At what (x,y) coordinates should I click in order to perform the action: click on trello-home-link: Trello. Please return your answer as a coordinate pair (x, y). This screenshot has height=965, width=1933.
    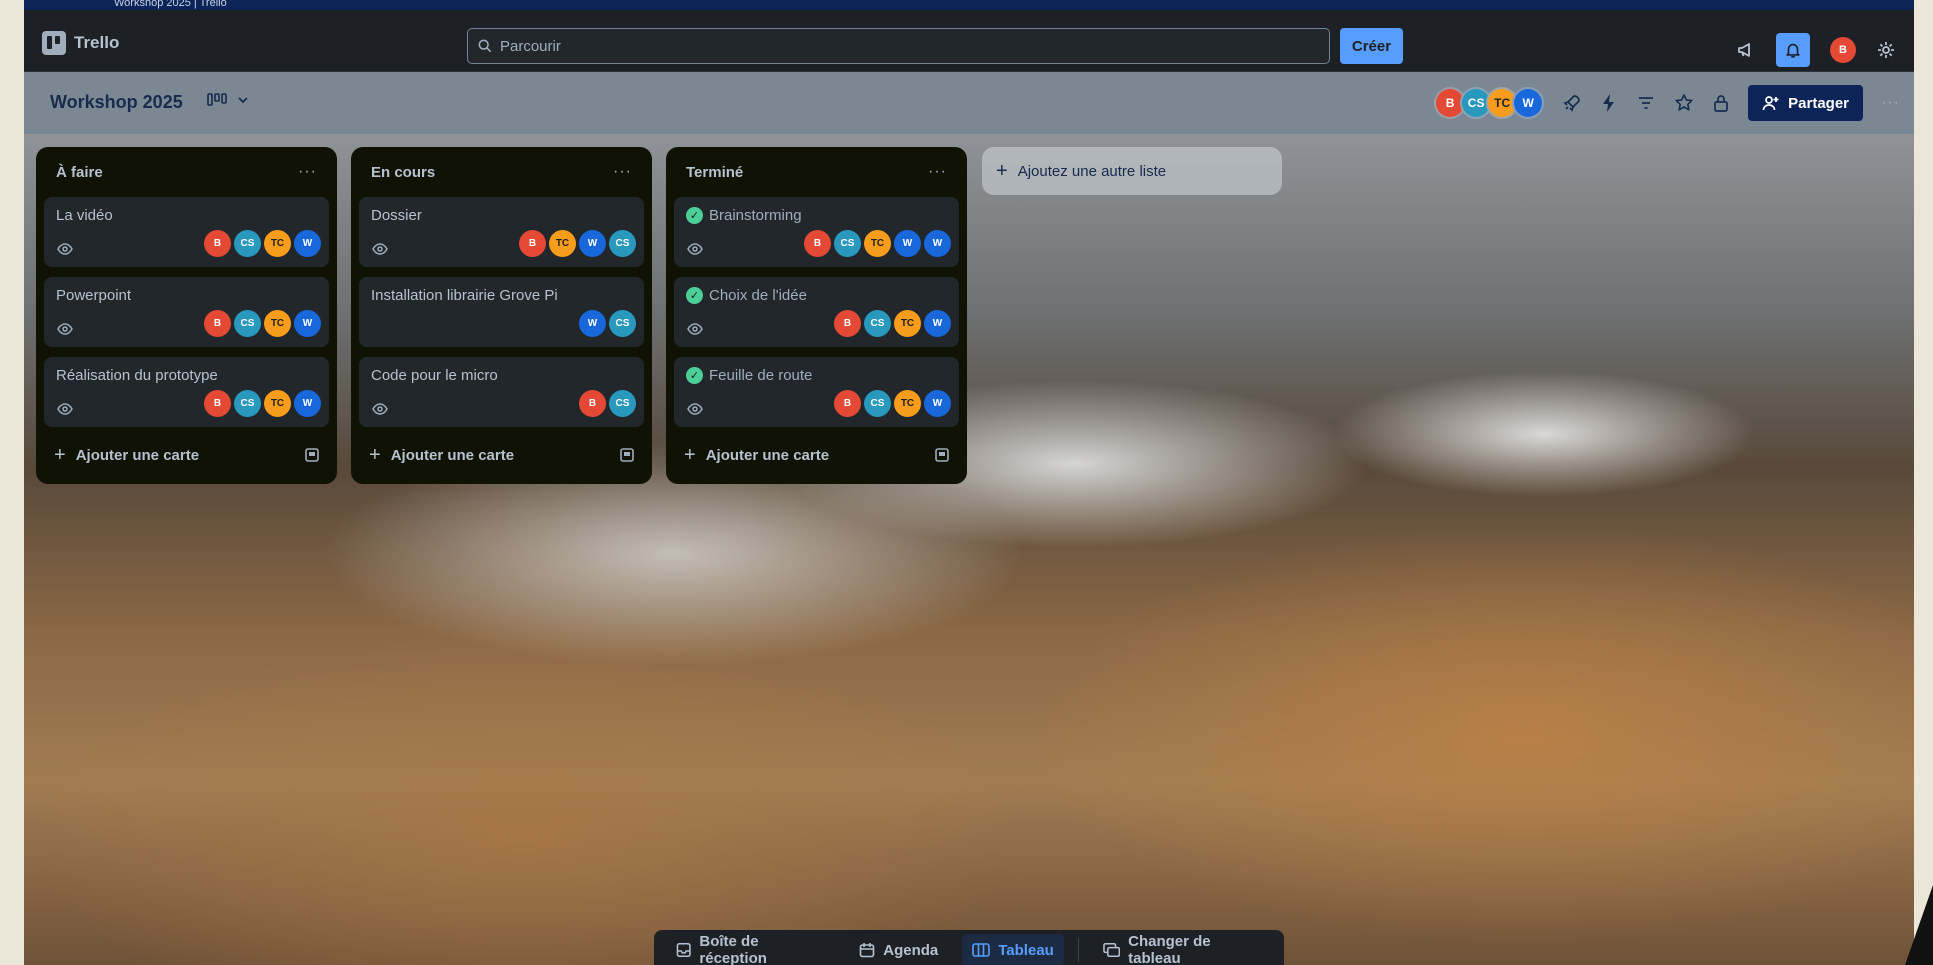
    Looking at the image, I should click on (80, 43).